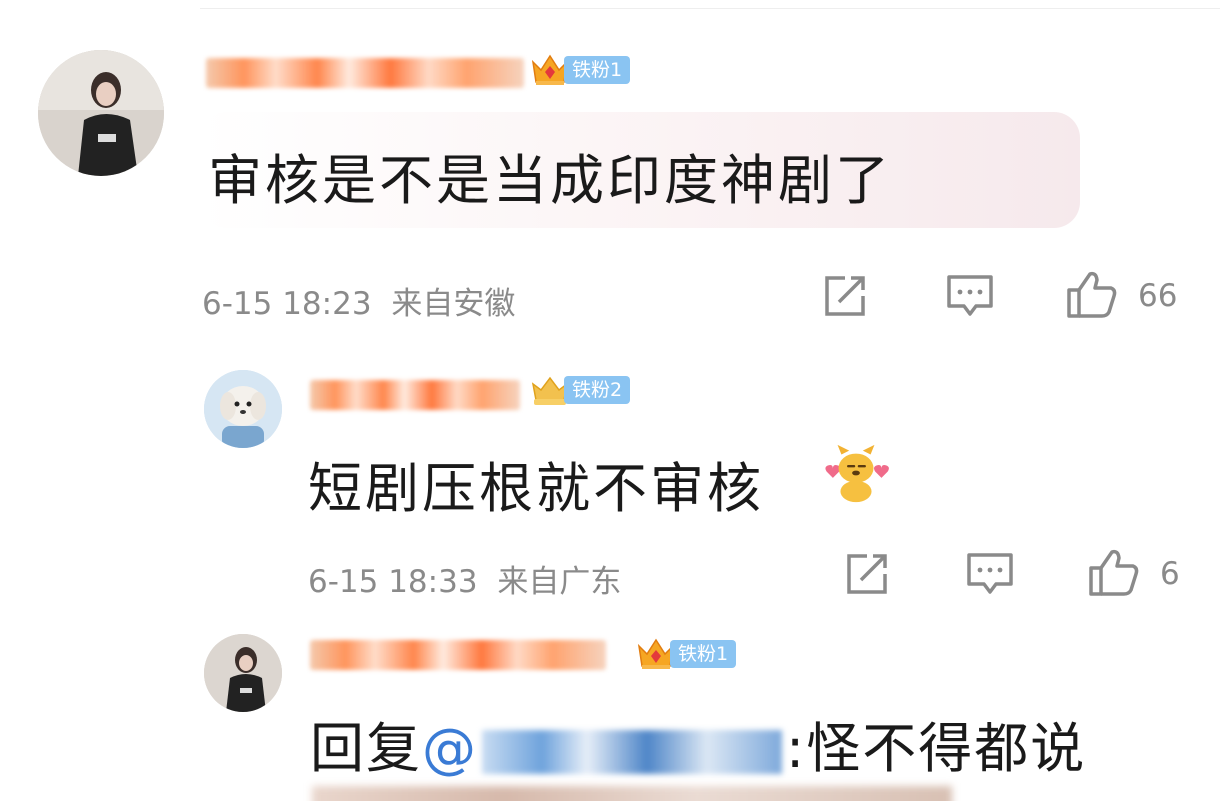  I want to click on mention-at: @, so click(450, 748).